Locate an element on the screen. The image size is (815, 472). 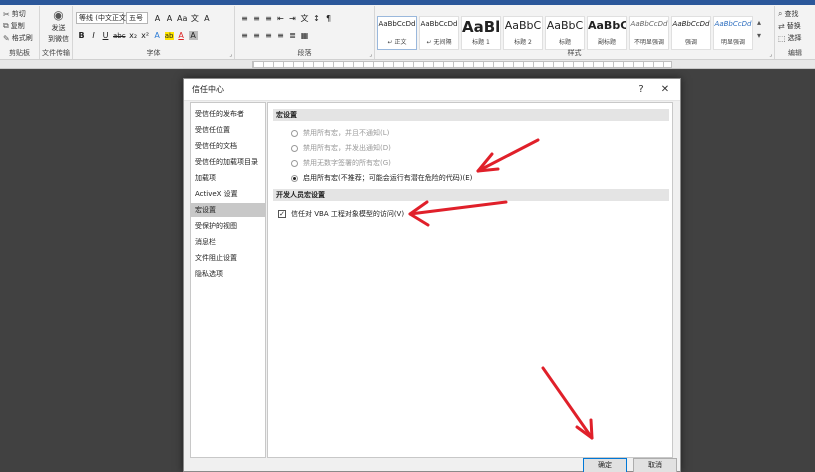
font-color-button: A is located at coordinates (181, 35).